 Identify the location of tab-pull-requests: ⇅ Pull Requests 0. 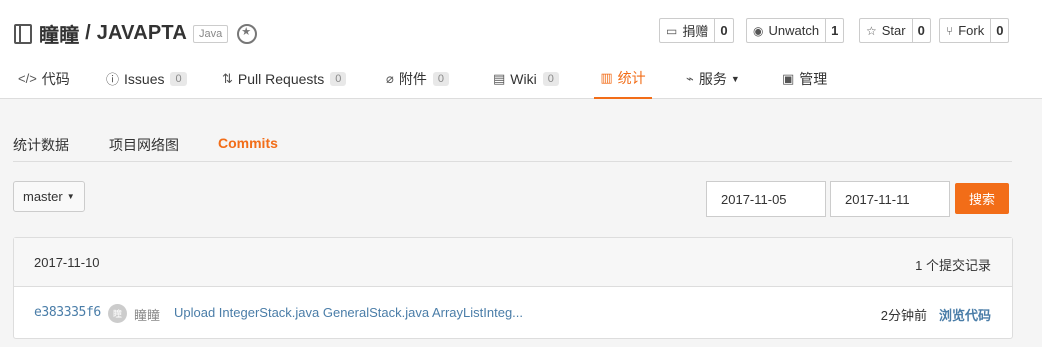
(284, 78).